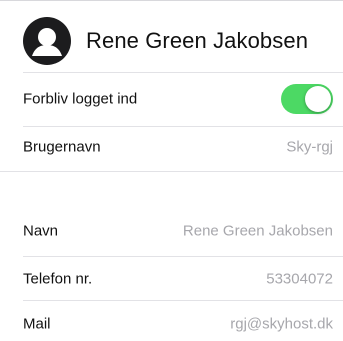  I want to click on detail-value: 53304072, so click(299, 279).